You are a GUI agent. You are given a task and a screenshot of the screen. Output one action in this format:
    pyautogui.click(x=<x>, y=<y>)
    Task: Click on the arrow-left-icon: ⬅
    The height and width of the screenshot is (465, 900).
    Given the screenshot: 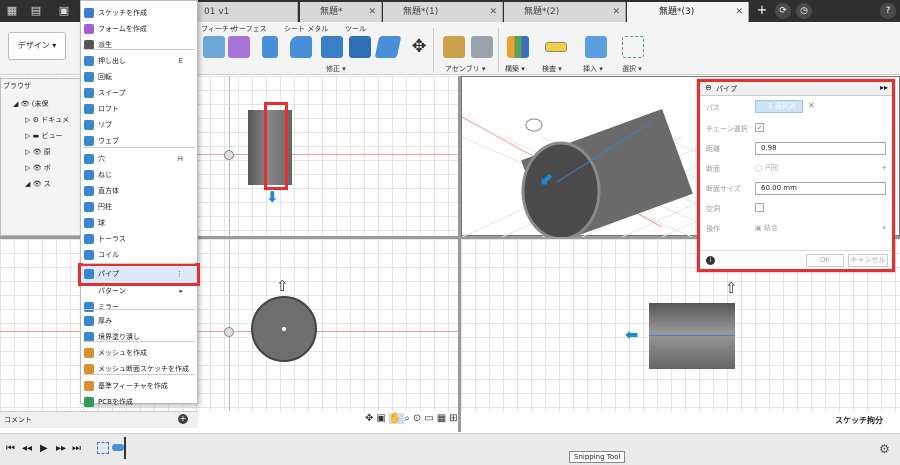 What is the action you would take?
    pyautogui.click(x=631, y=334)
    